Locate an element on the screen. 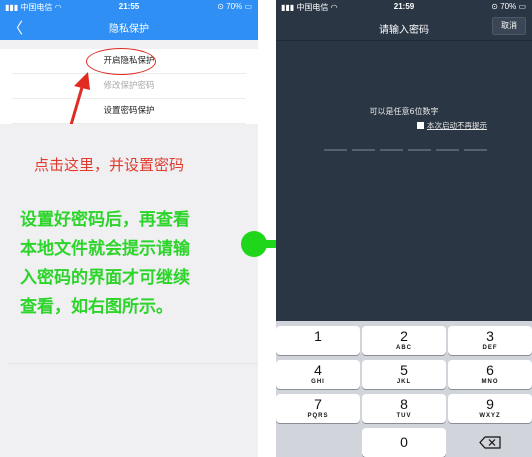  nav-bar: 〈 隐私保护 is located at coordinates (129, 27).